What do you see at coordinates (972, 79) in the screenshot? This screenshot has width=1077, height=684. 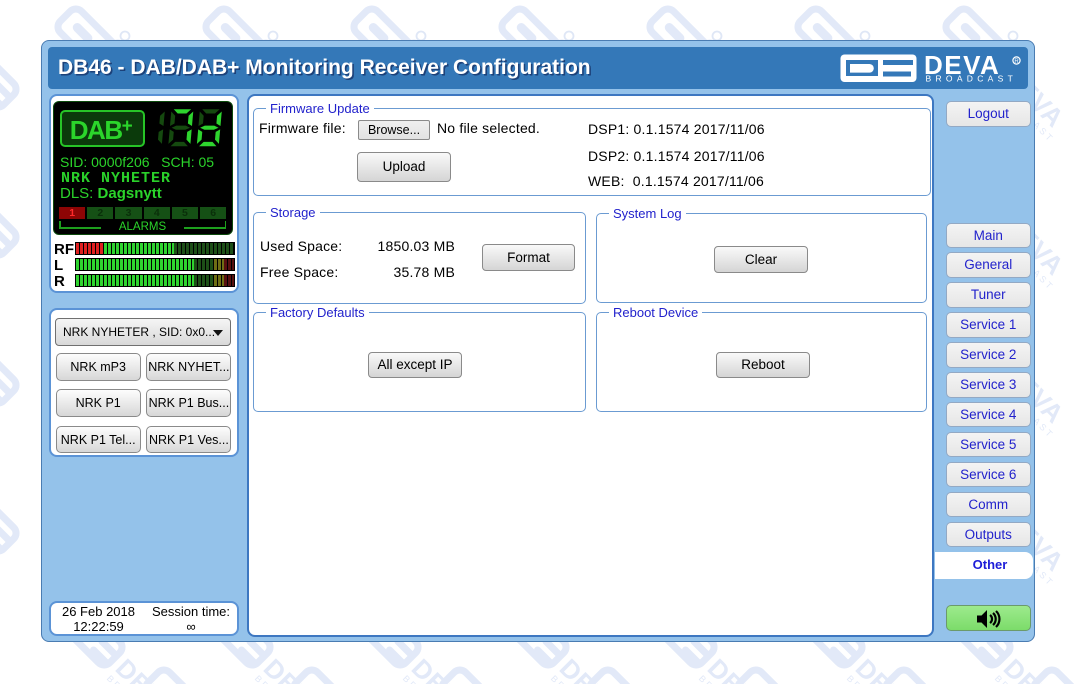 I see `svg-text: BROADCAST` at bounding box center [972, 79].